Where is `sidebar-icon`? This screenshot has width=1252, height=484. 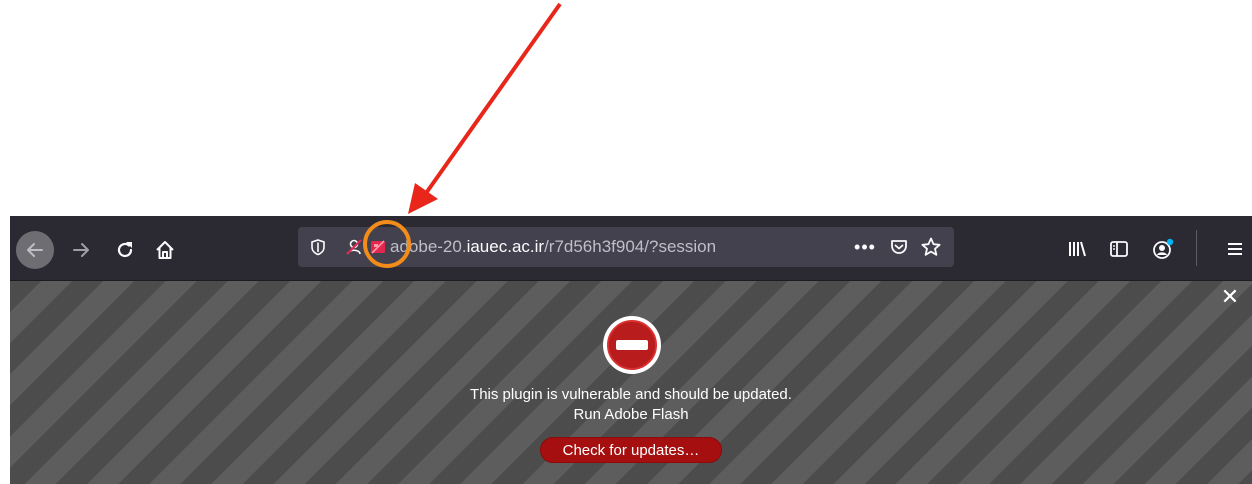
sidebar-icon is located at coordinates (1119, 249).